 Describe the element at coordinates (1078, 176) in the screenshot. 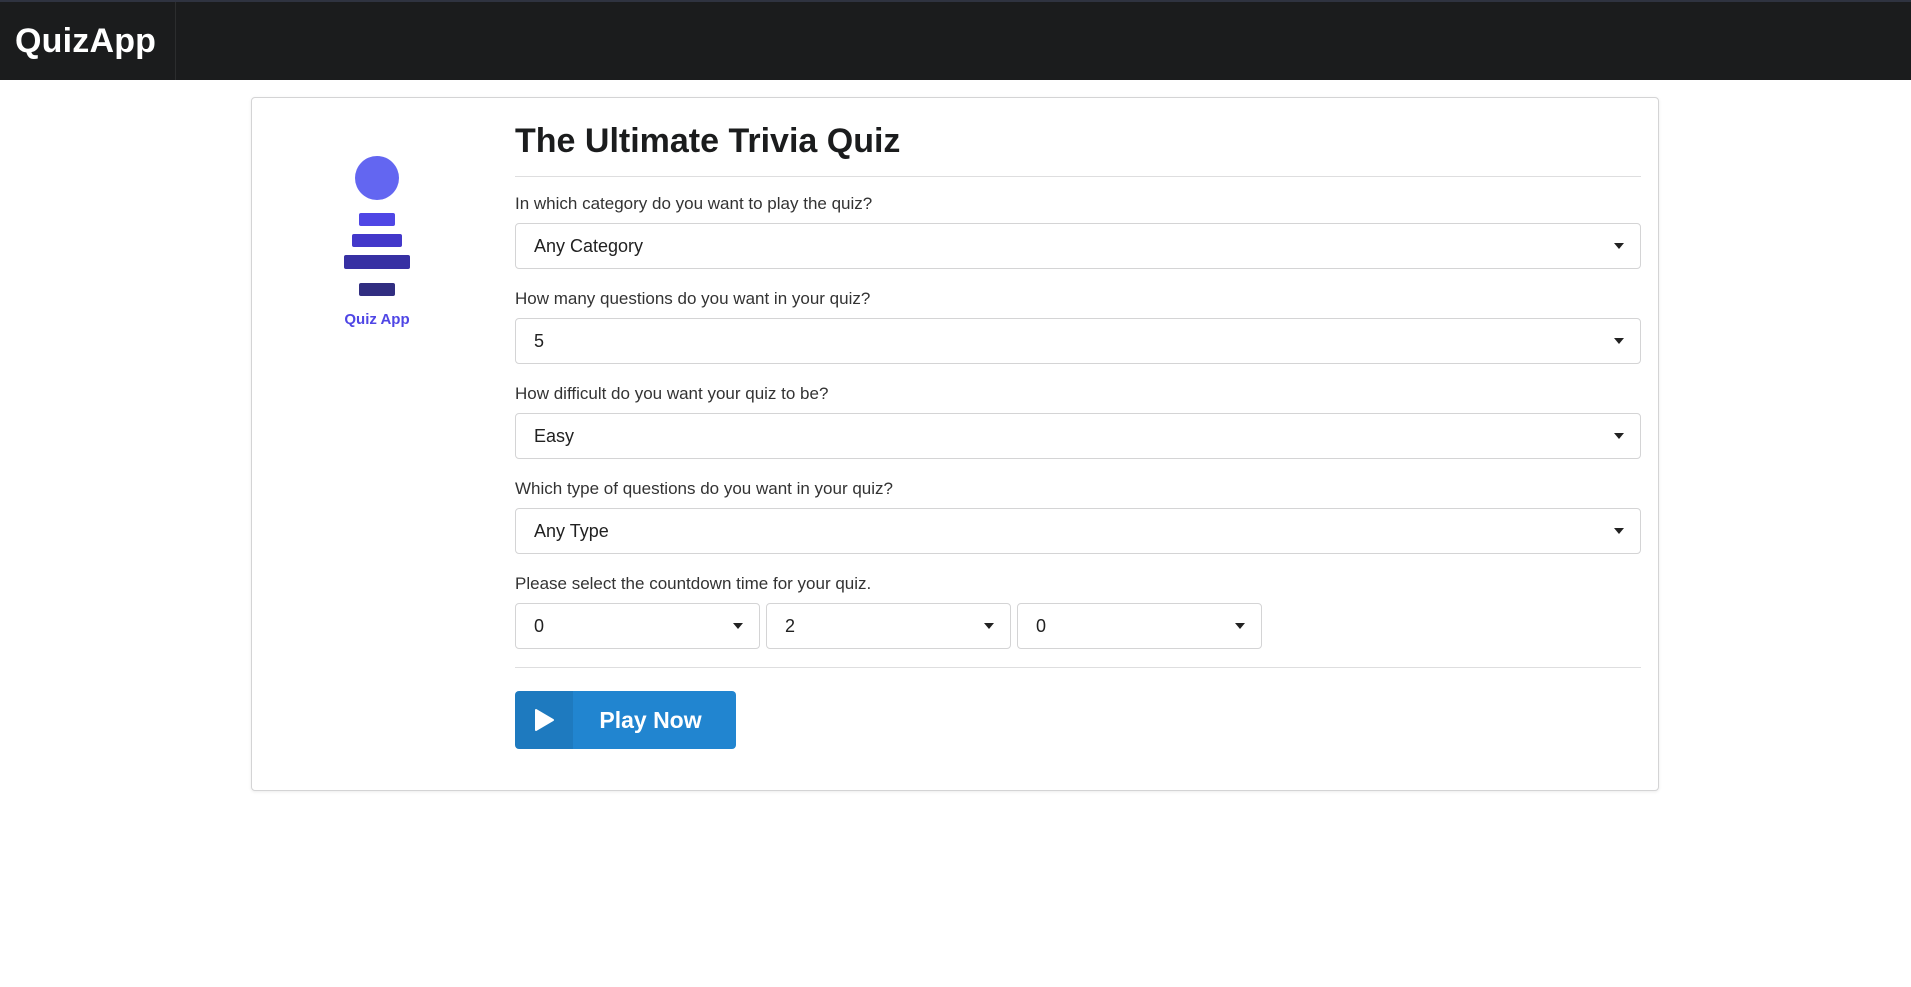

I see `title-divider` at that location.